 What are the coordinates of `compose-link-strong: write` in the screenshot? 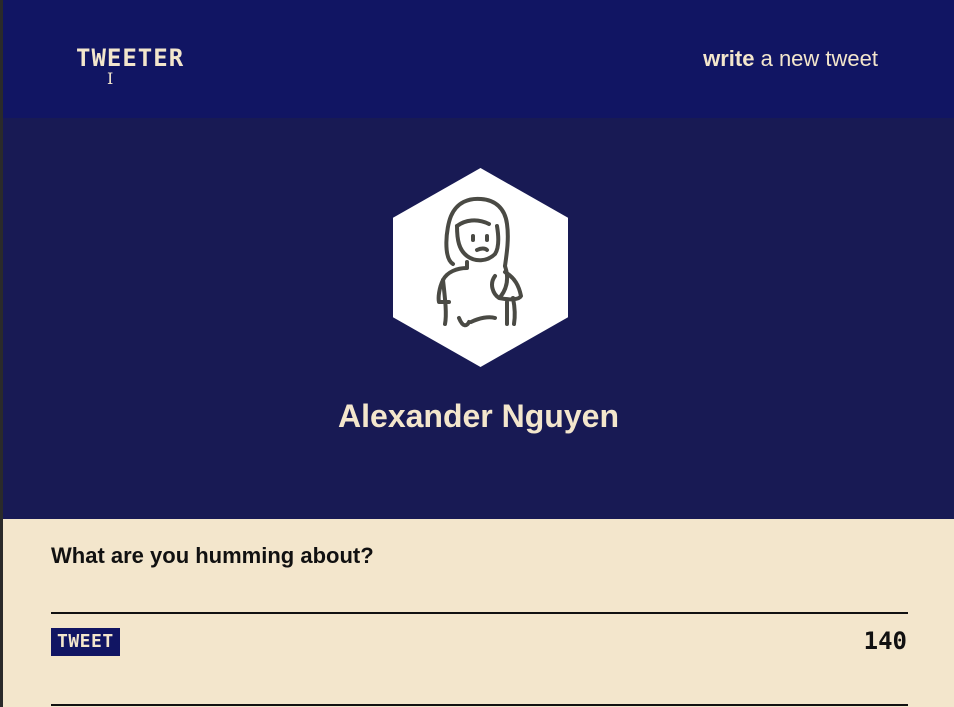 It's located at (729, 58).